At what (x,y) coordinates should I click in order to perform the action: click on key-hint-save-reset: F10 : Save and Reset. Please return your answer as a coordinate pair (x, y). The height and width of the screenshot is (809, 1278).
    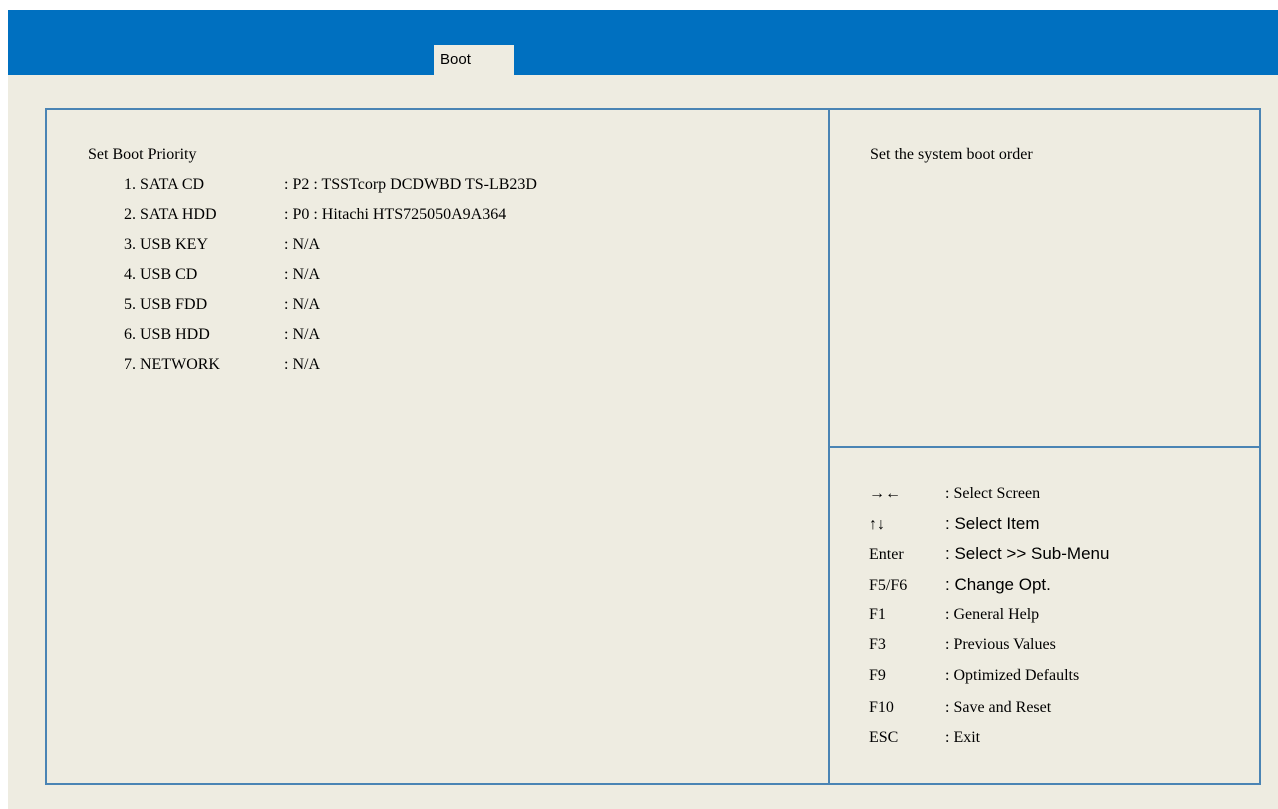
    Looking at the image, I should click on (960, 708).